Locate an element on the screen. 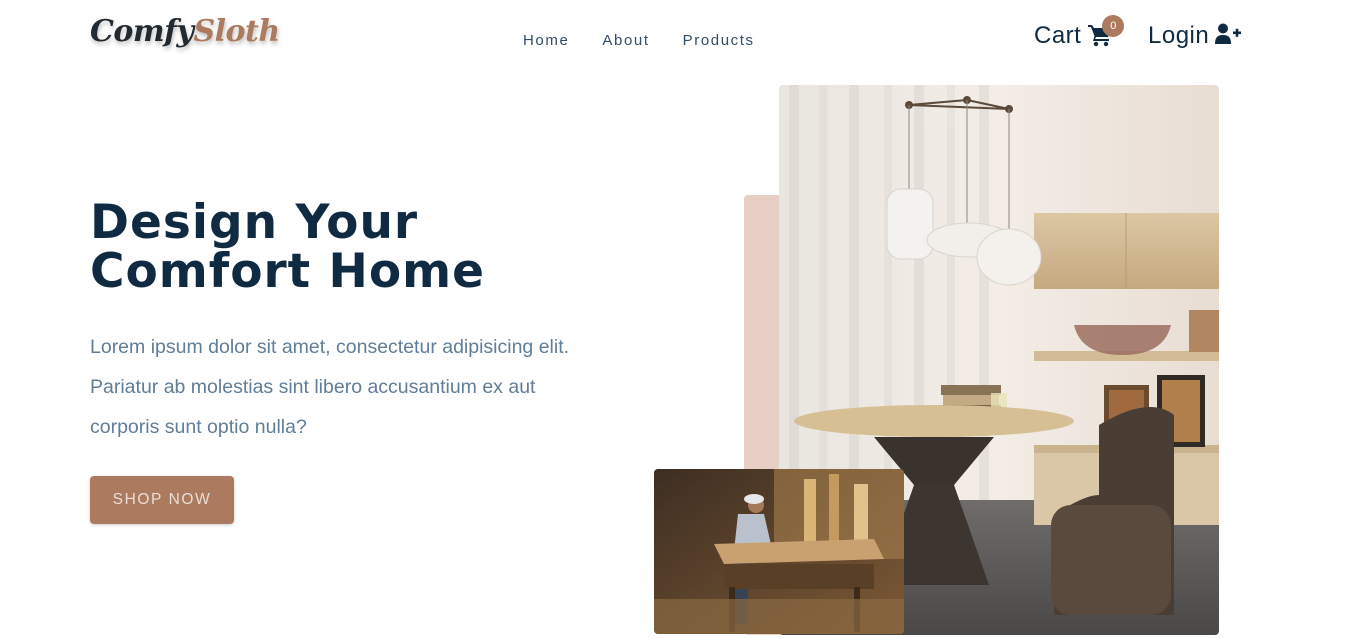  hero-title: Design Your Comfort Home is located at coordinates (287, 247).